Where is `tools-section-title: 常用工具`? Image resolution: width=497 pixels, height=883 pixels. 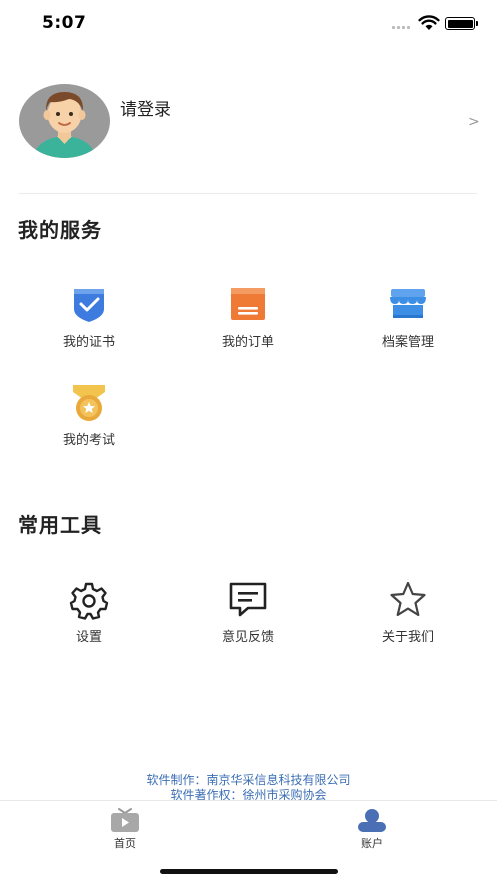
tools-section-title: 常用工具 is located at coordinates (60, 525).